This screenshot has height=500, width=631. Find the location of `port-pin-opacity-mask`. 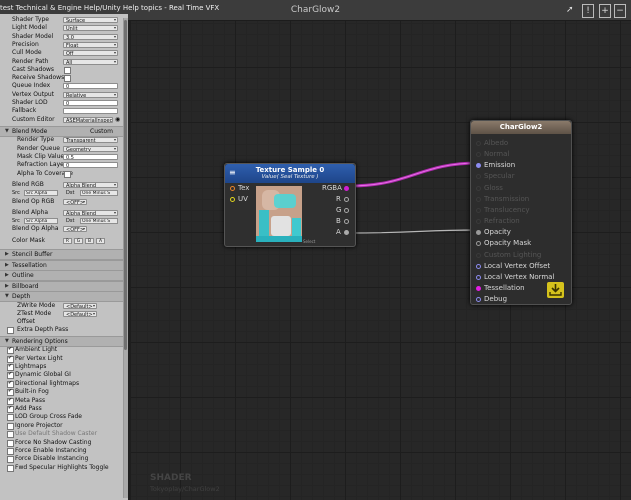

port-pin-opacity-mask is located at coordinates (478, 244).